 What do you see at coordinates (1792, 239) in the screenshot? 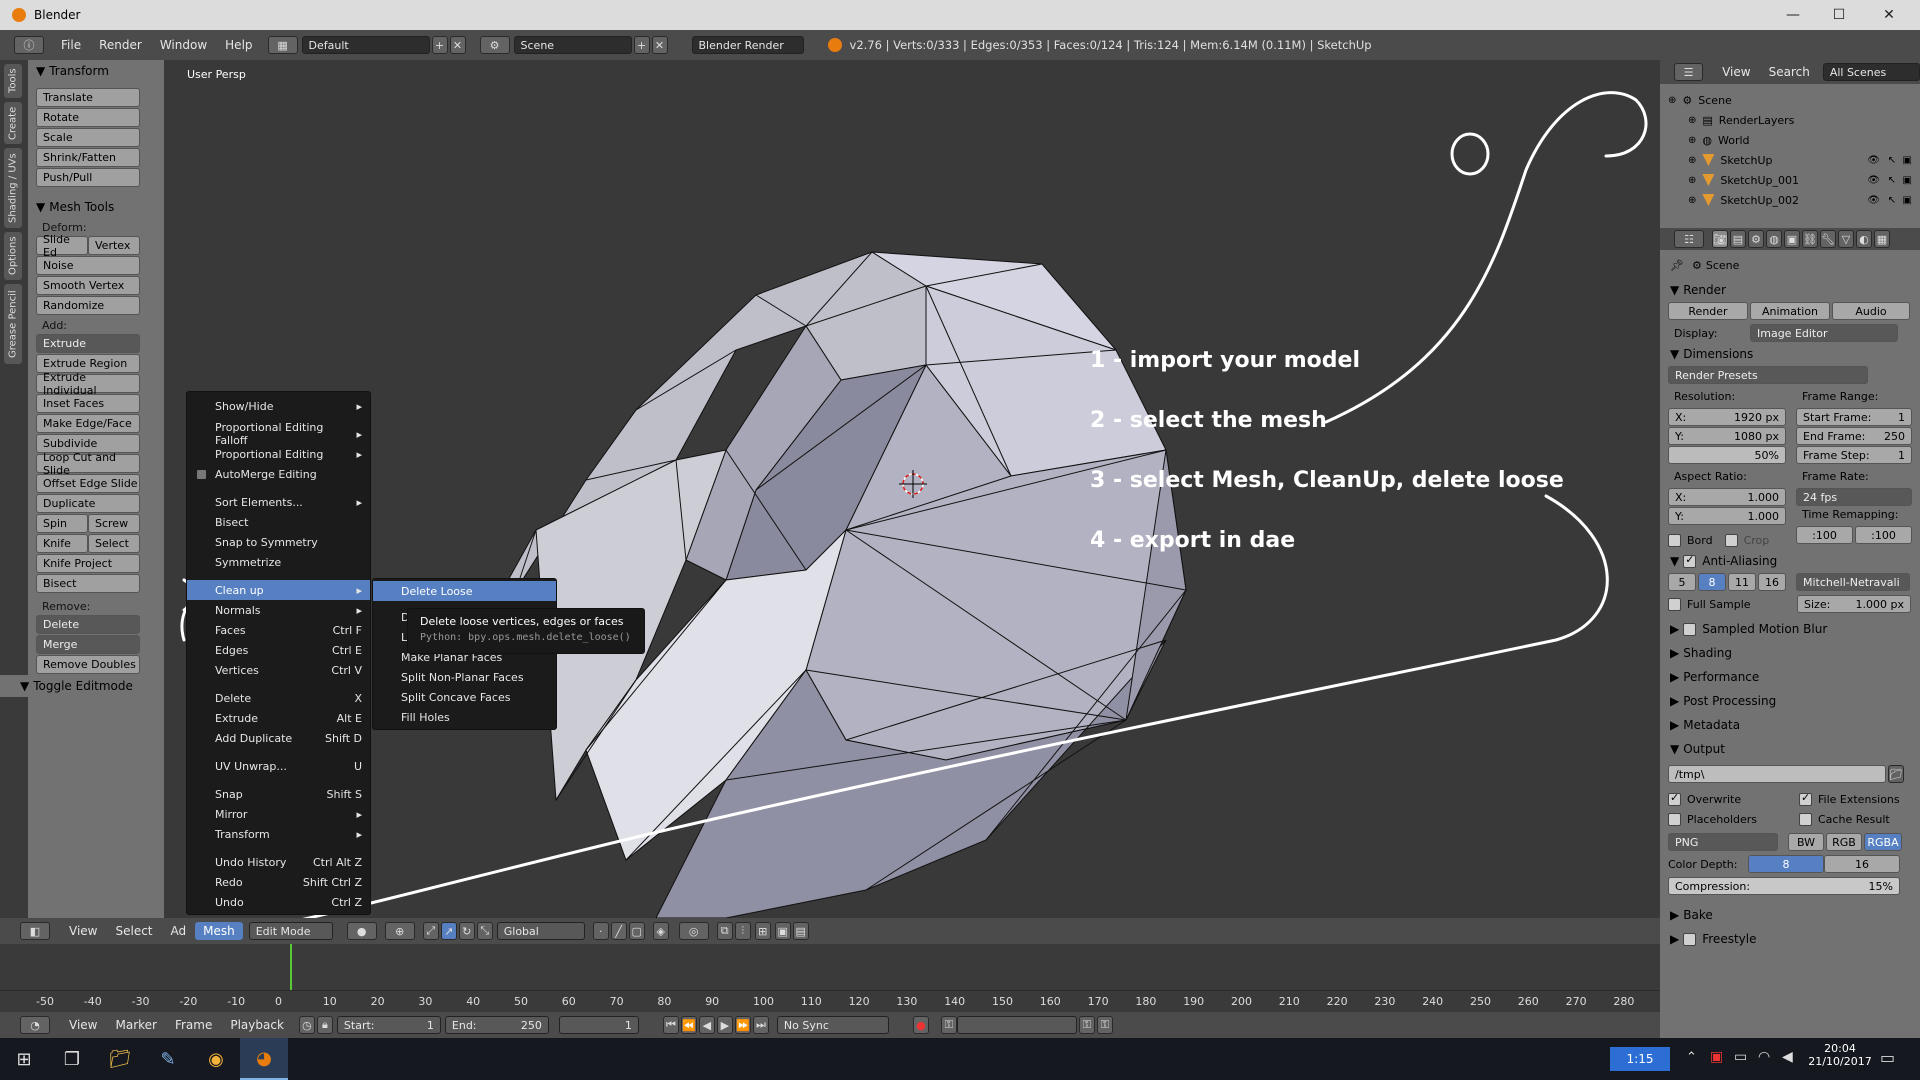
I see `object-context-icon: ▣` at bounding box center [1792, 239].